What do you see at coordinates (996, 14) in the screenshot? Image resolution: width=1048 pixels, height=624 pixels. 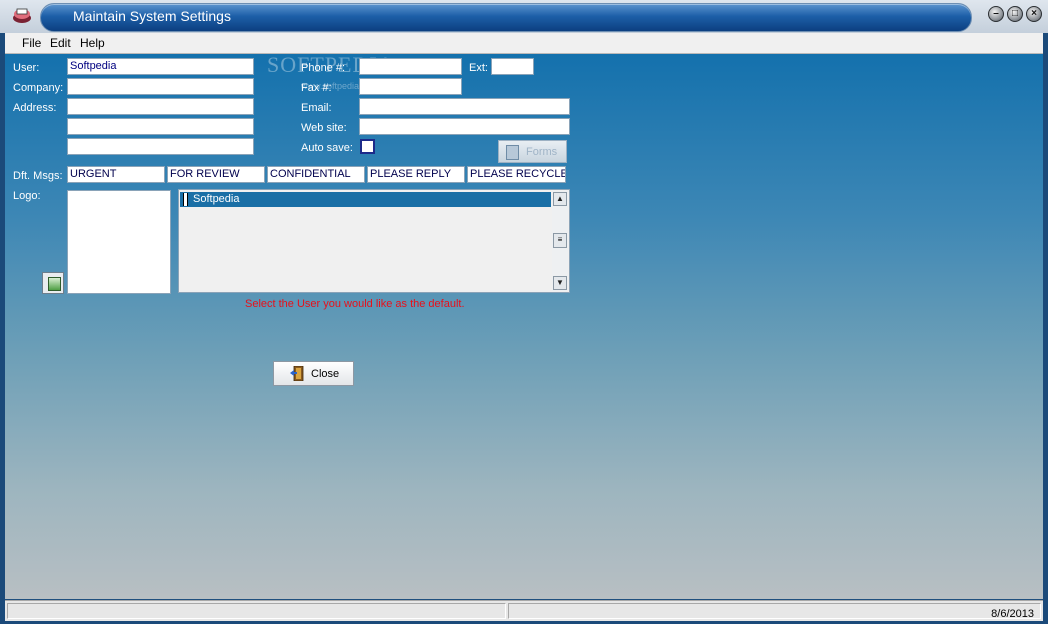 I see `minimize-icon: –` at bounding box center [996, 14].